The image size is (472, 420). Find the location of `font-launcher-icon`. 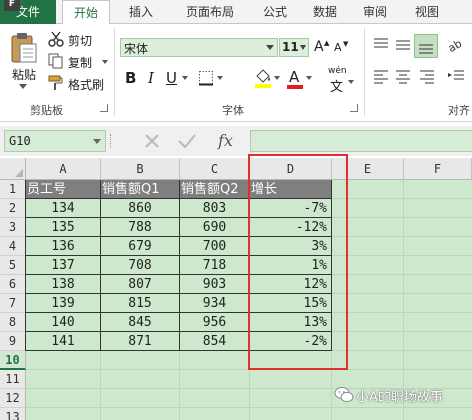

font-launcher-icon is located at coordinates (354, 108).